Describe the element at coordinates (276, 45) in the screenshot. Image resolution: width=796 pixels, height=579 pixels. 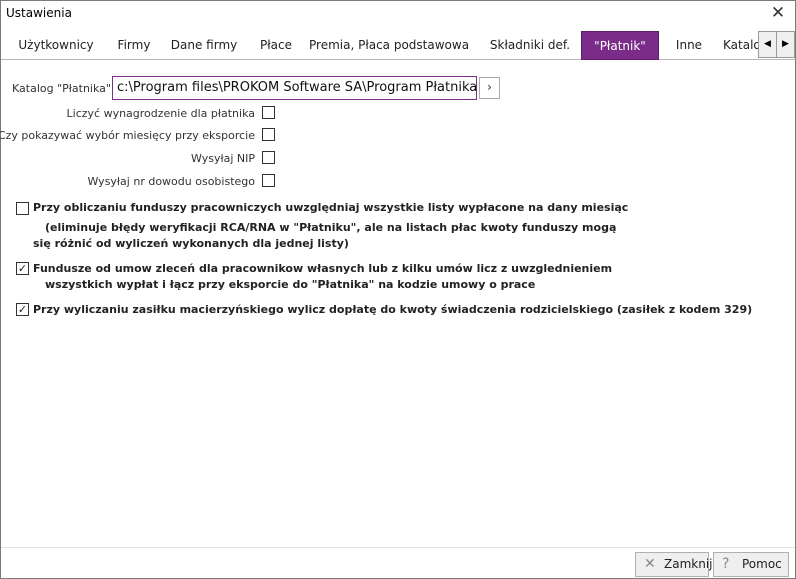
I see `tab-payroll: Płace` at that location.